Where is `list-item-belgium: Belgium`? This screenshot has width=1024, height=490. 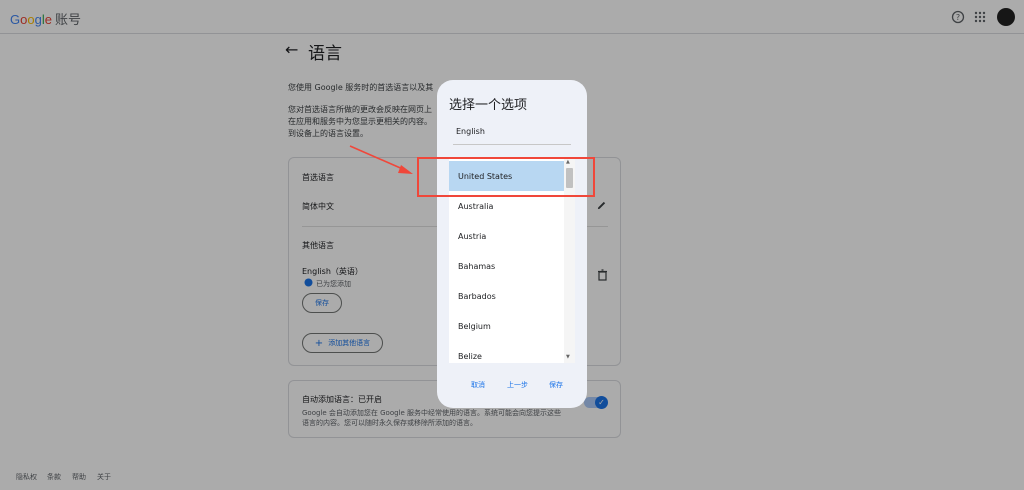 list-item-belgium: Belgium is located at coordinates (506, 326).